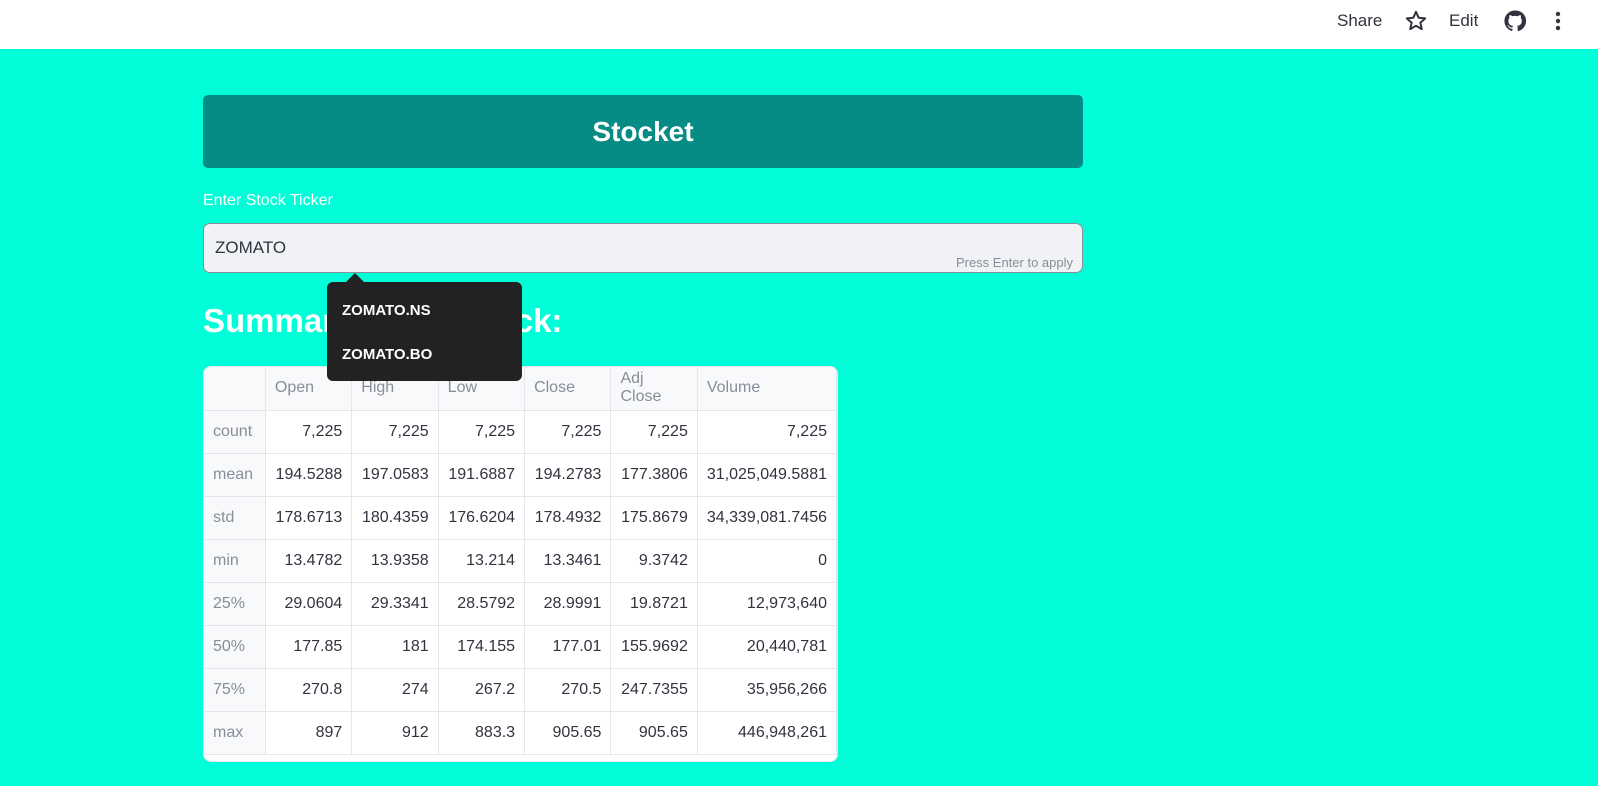 Image resolution: width=1598 pixels, height=786 pixels. Describe the element at coordinates (654, 604) in the screenshot. I see `table-cell: 19.8721` at that location.